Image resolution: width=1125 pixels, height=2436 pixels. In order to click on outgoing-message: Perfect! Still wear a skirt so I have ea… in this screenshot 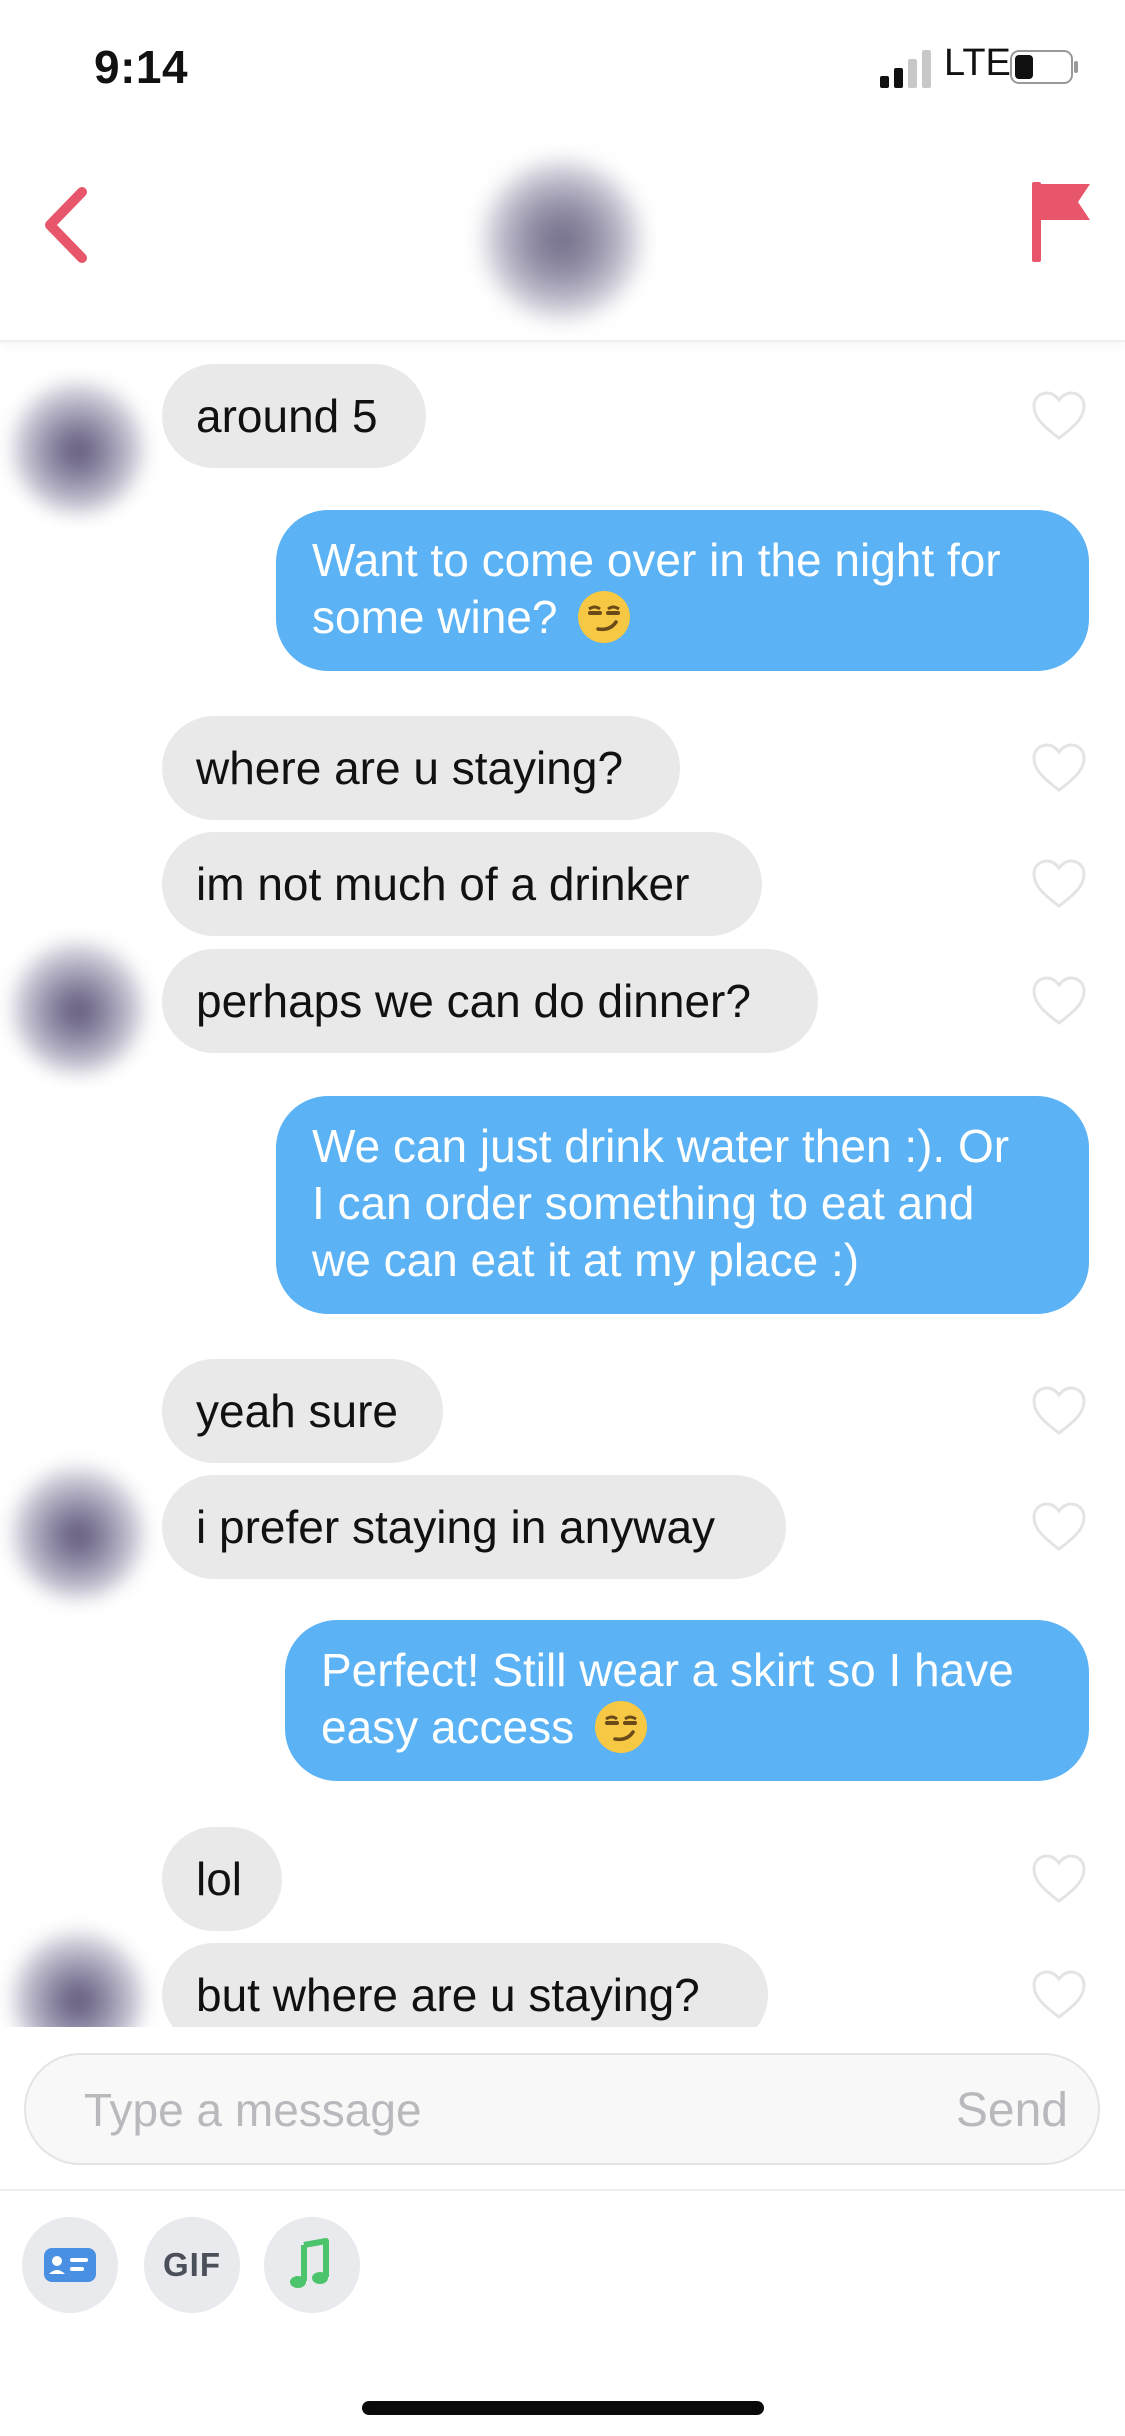, I will do `click(687, 1700)`.